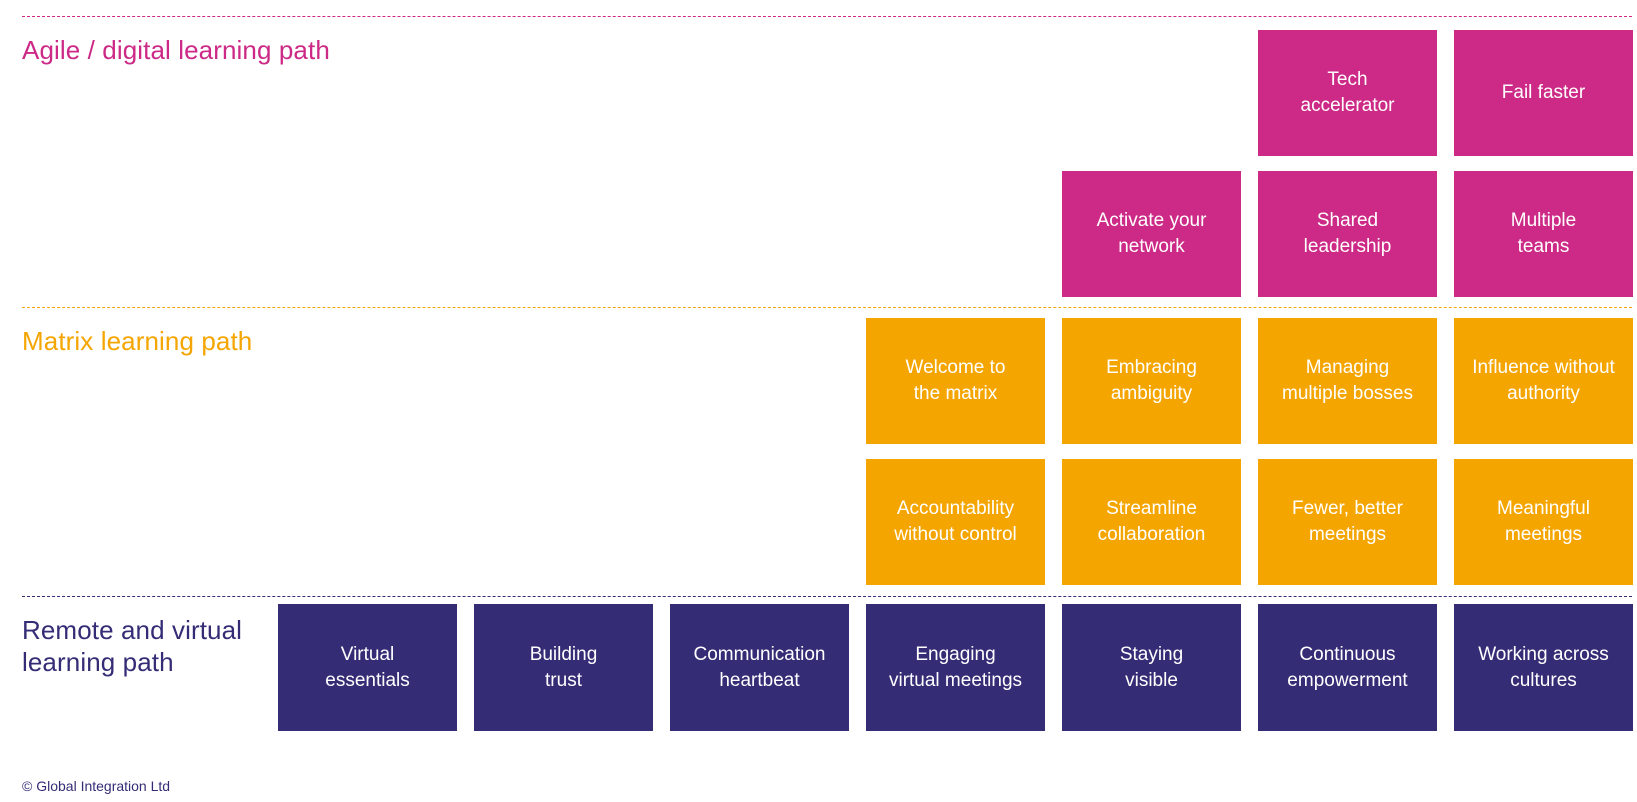  Describe the element at coordinates (1543, 246) in the screenshot. I see `module-label-line: teams` at that location.